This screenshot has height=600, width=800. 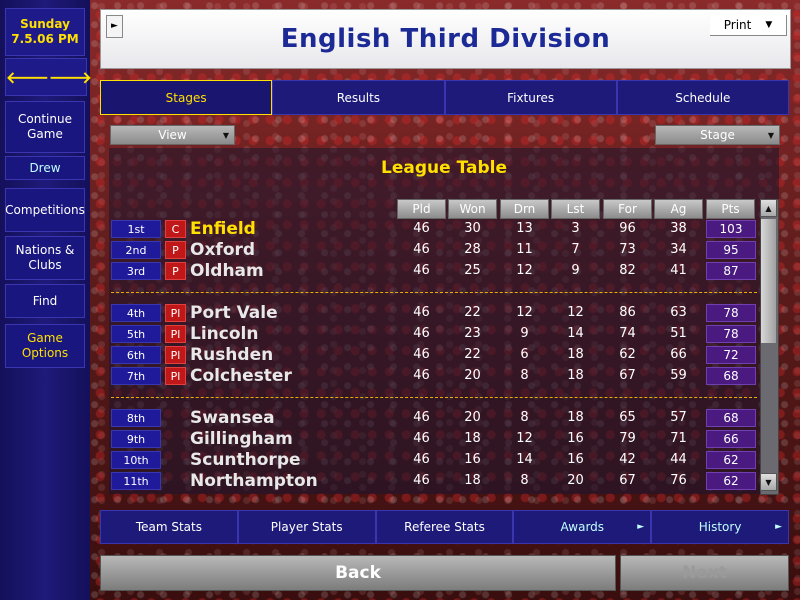 What do you see at coordinates (524, 209) in the screenshot?
I see `column-header-drn: Drn` at bounding box center [524, 209].